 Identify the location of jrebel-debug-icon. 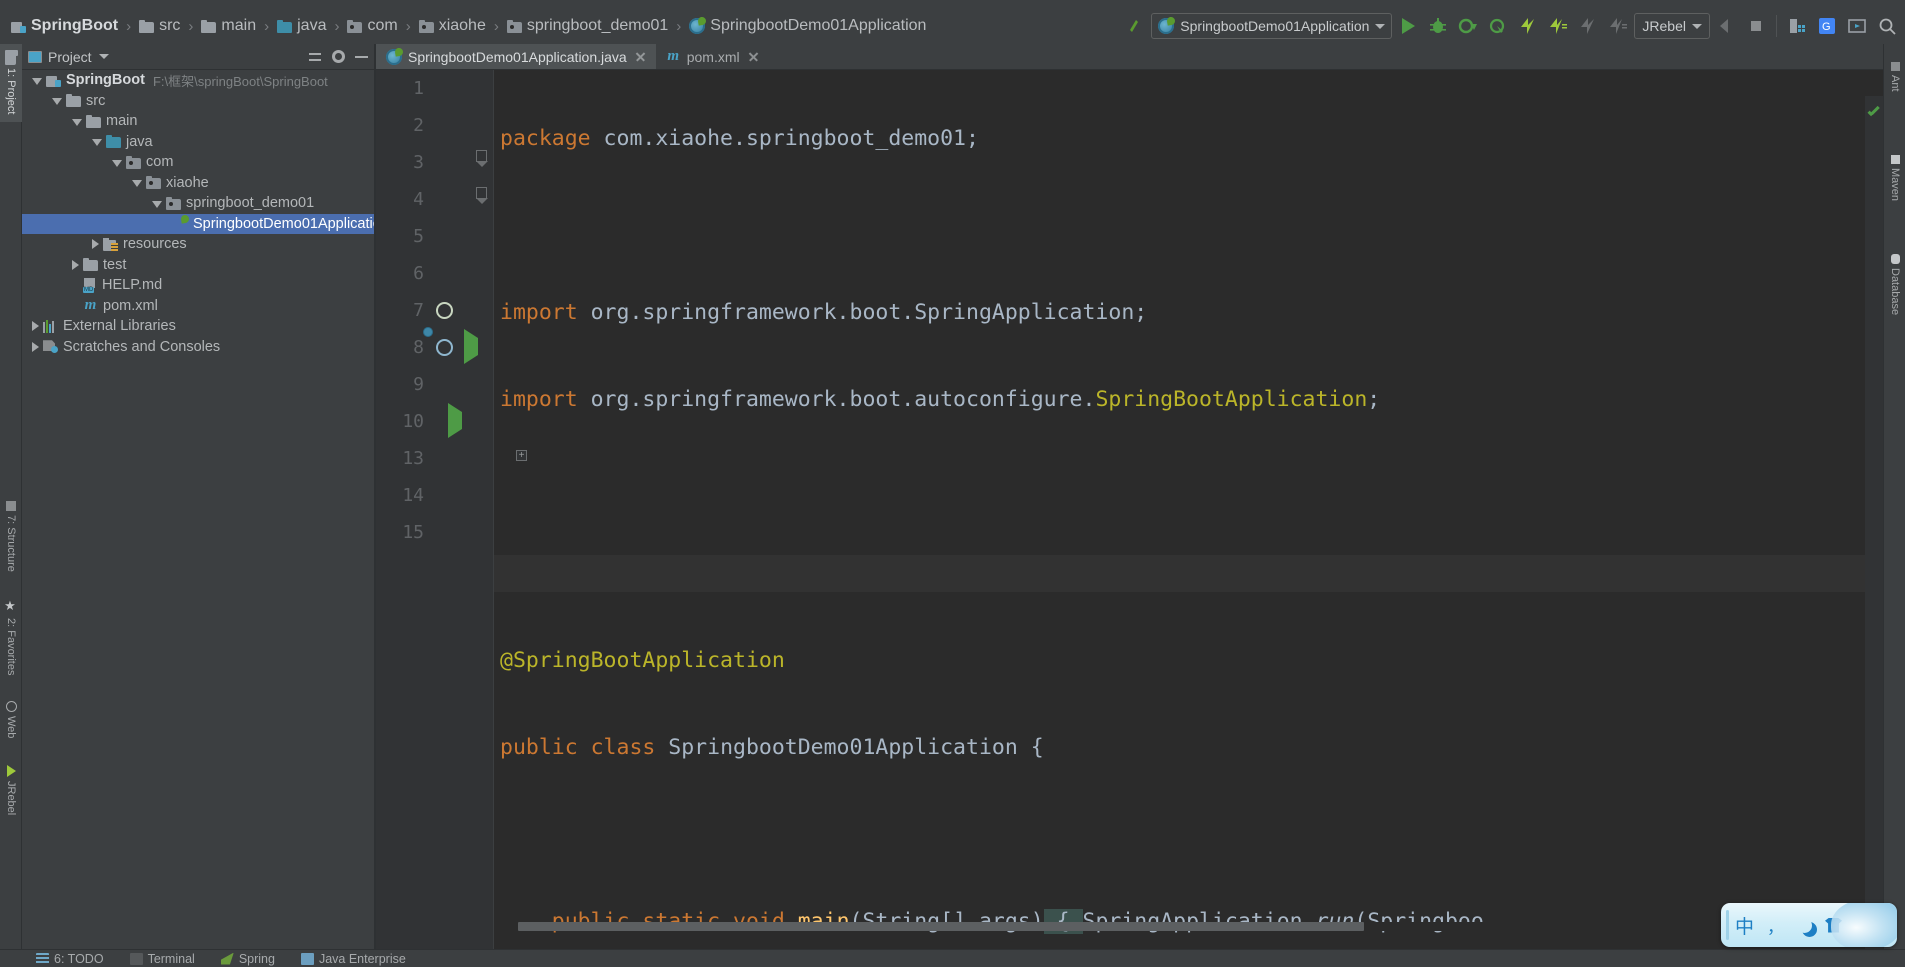
(1558, 26).